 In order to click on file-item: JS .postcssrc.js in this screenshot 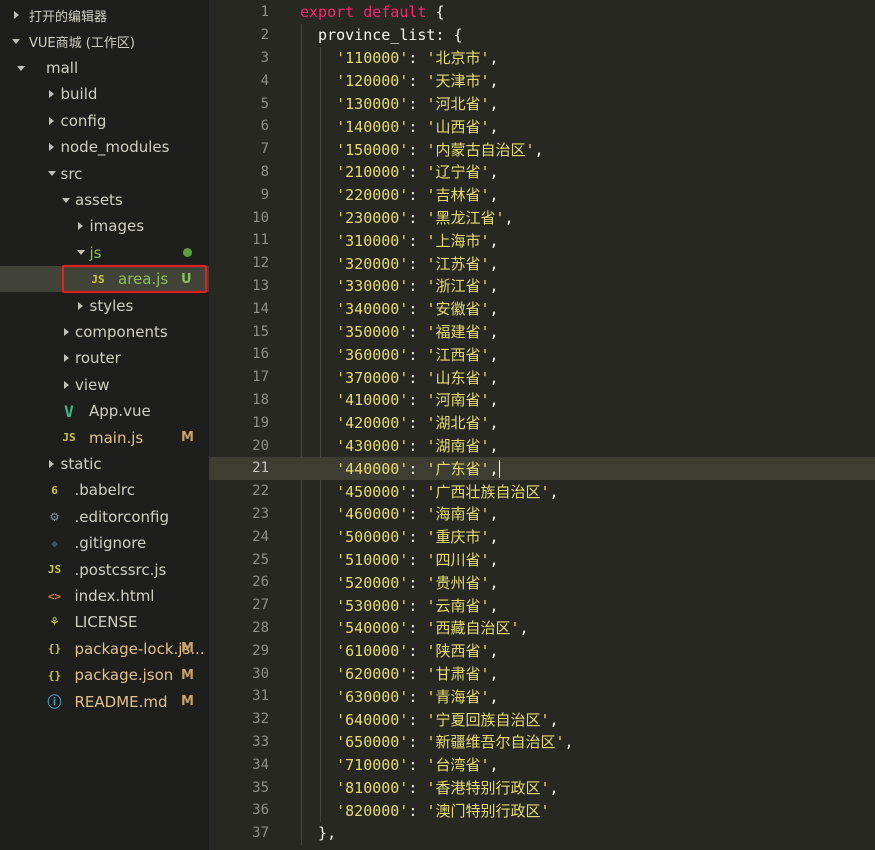, I will do `click(104, 570)`.